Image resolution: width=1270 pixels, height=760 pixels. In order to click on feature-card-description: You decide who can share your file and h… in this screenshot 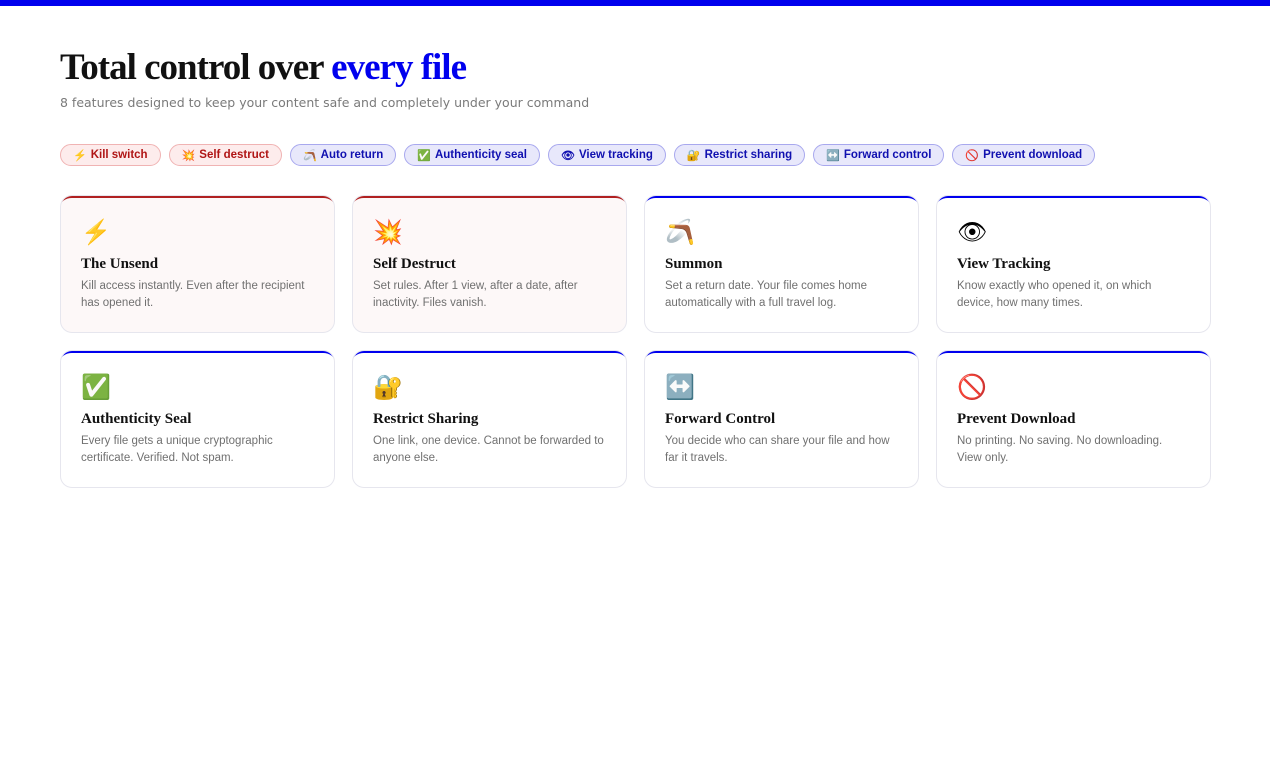, I will do `click(777, 449)`.